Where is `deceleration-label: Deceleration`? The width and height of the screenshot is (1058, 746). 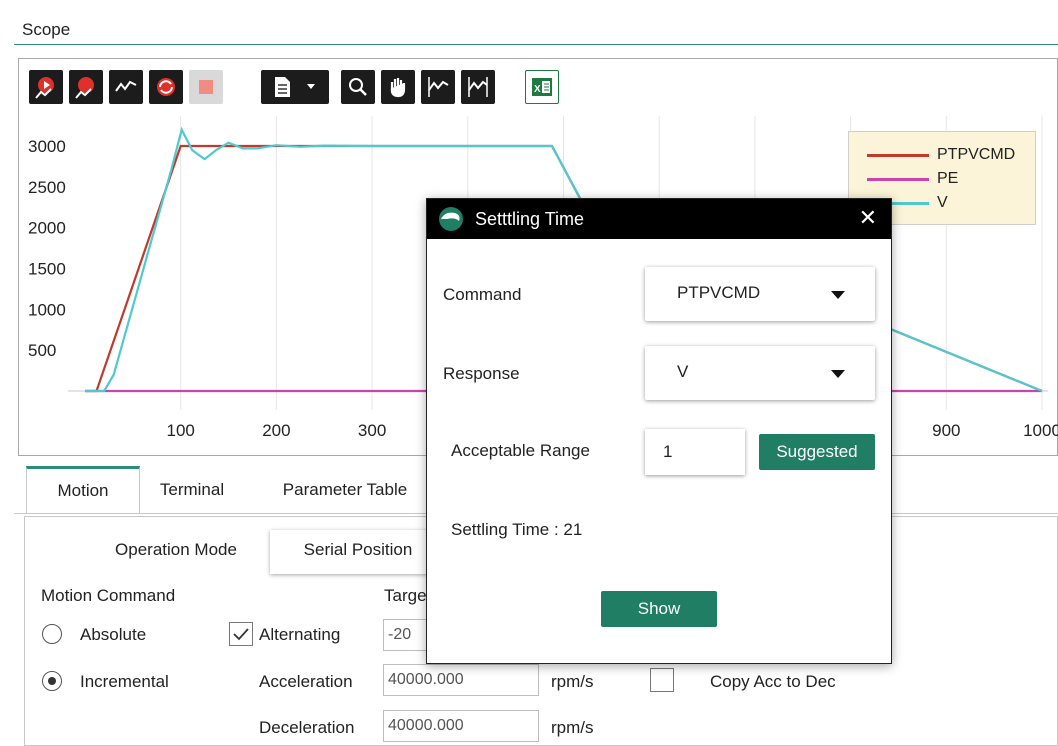
deceleration-label: Deceleration is located at coordinates (307, 727).